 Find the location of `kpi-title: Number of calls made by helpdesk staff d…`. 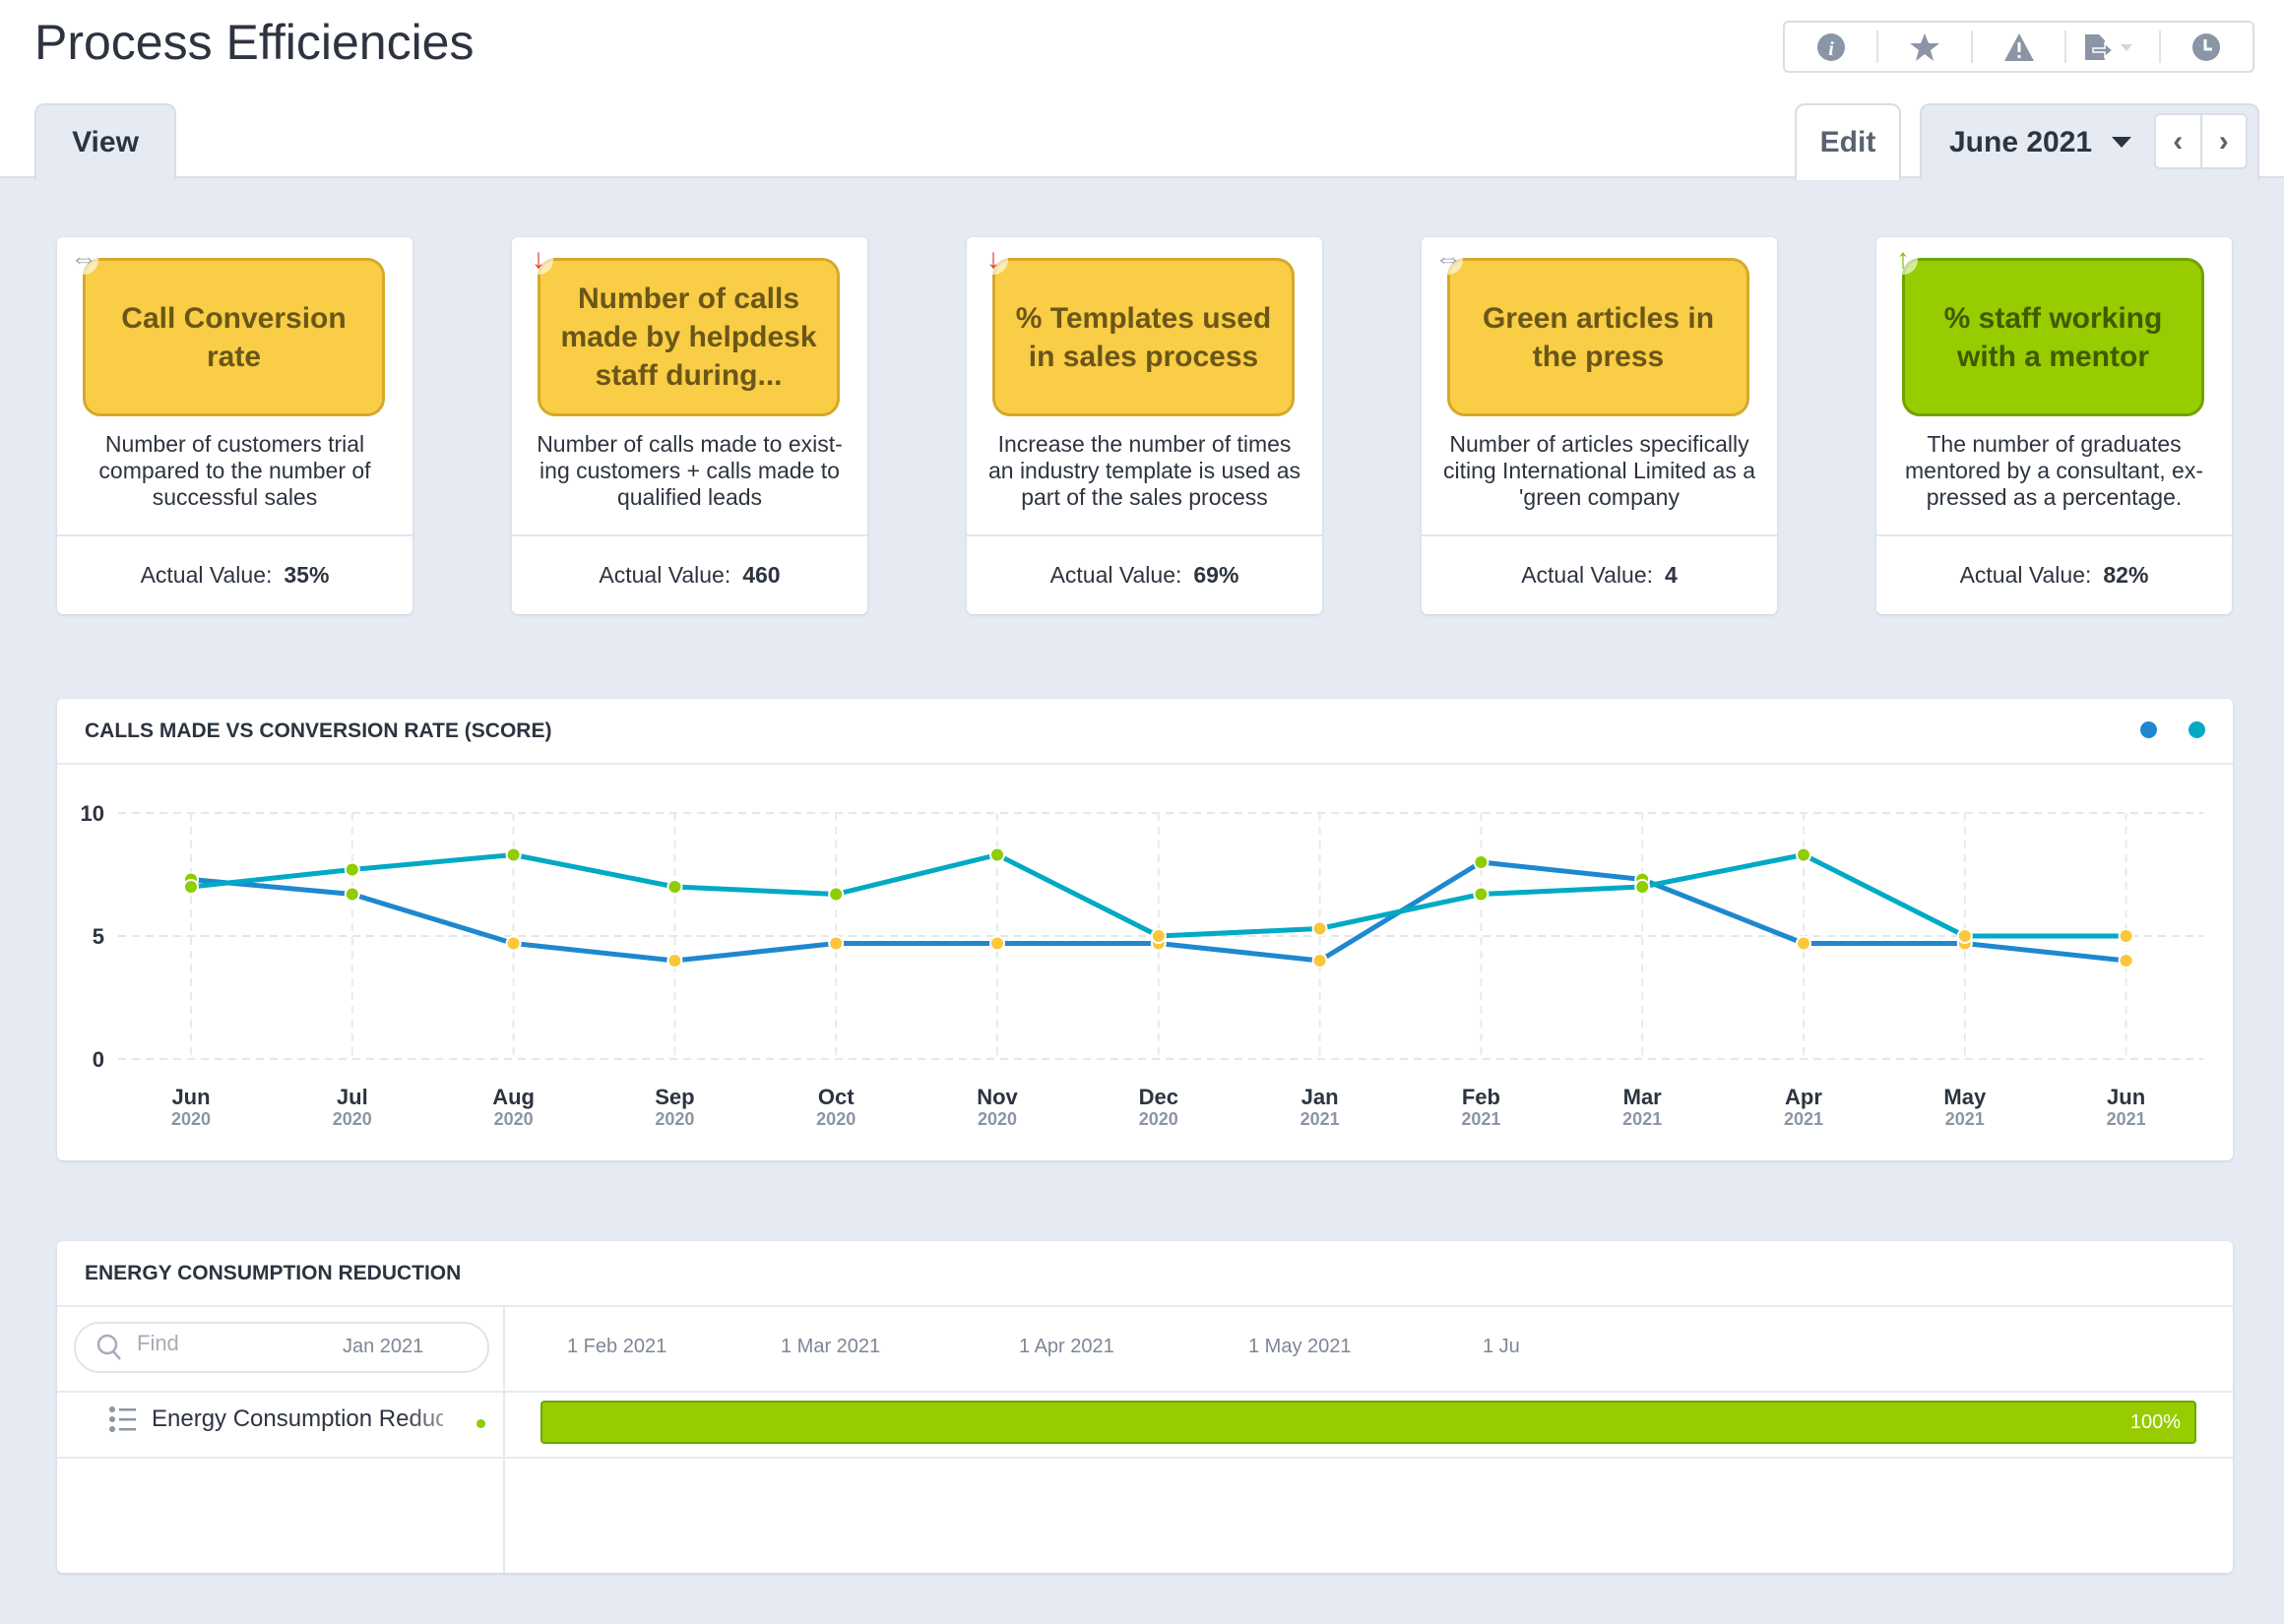

kpi-title: Number of calls made by helpdesk staff d… is located at coordinates (688, 337).